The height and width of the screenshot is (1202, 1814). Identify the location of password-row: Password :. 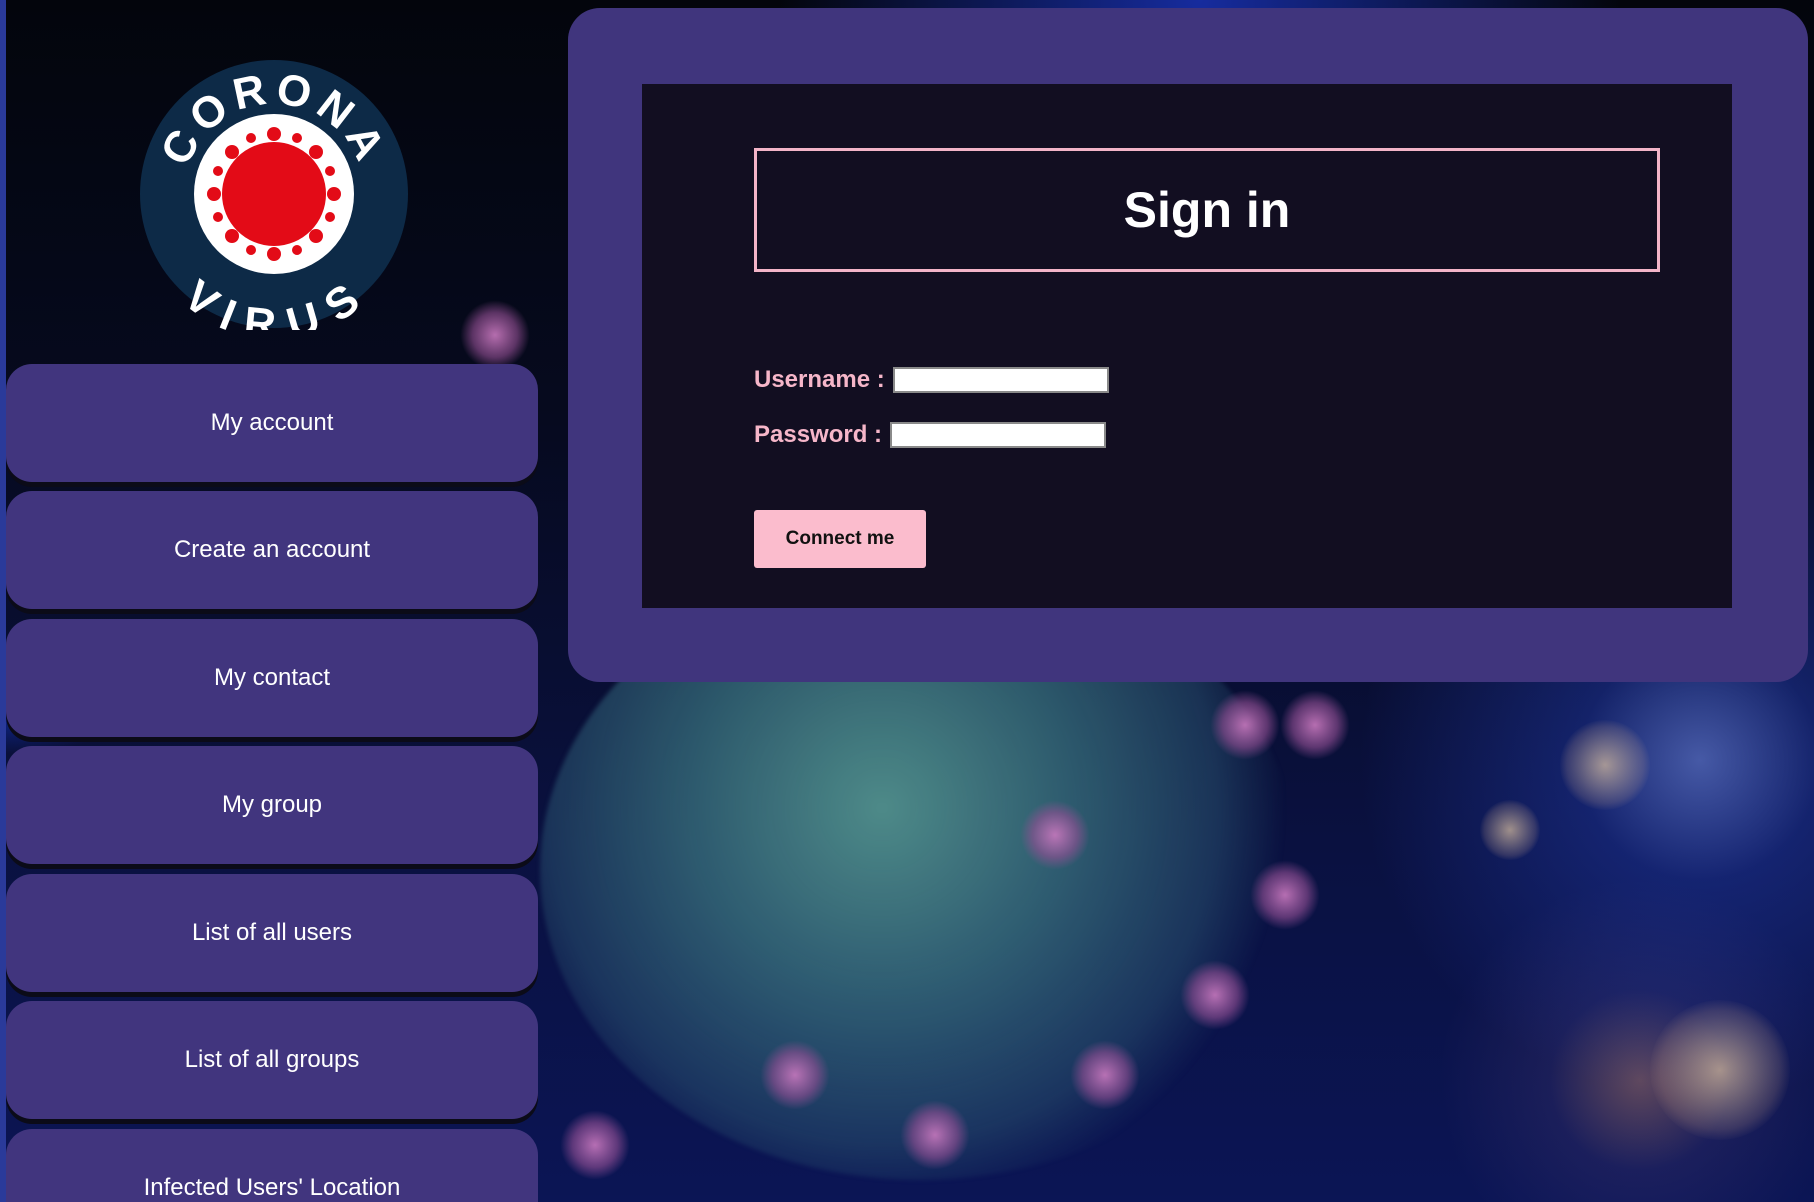
(930, 435).